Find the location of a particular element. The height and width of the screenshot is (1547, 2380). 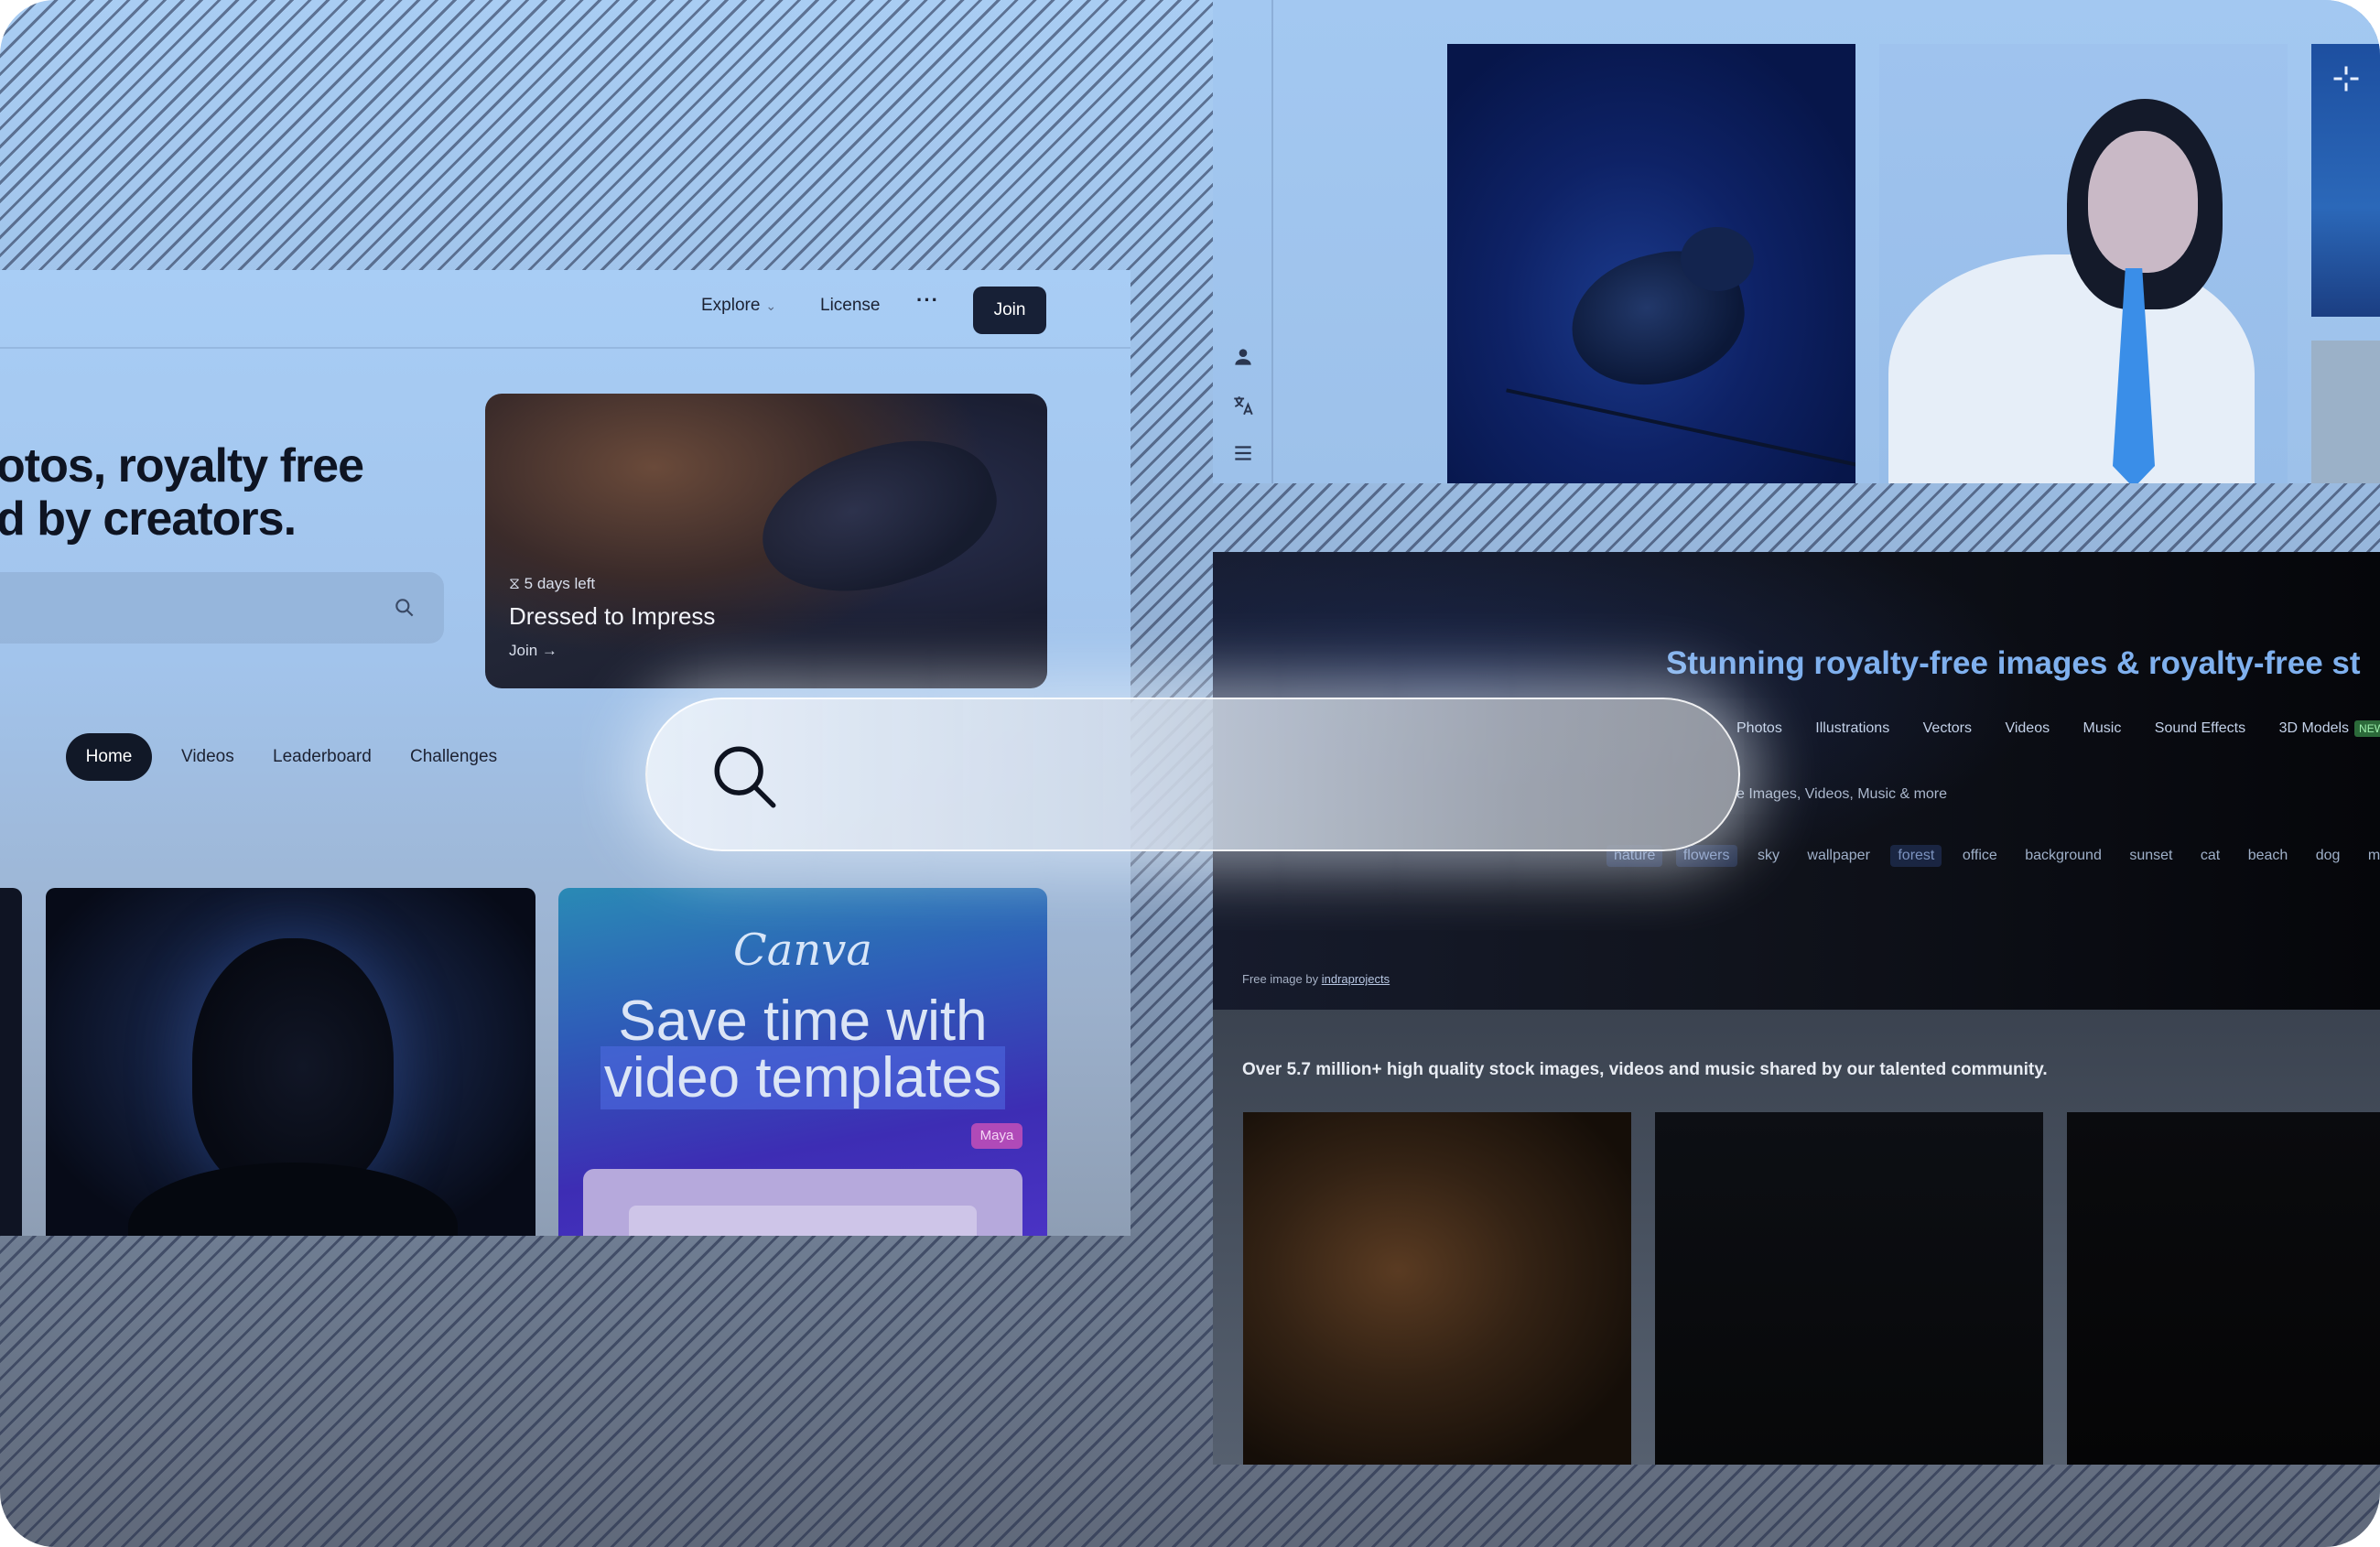

sidebar is located at coordinates (1243, 241).